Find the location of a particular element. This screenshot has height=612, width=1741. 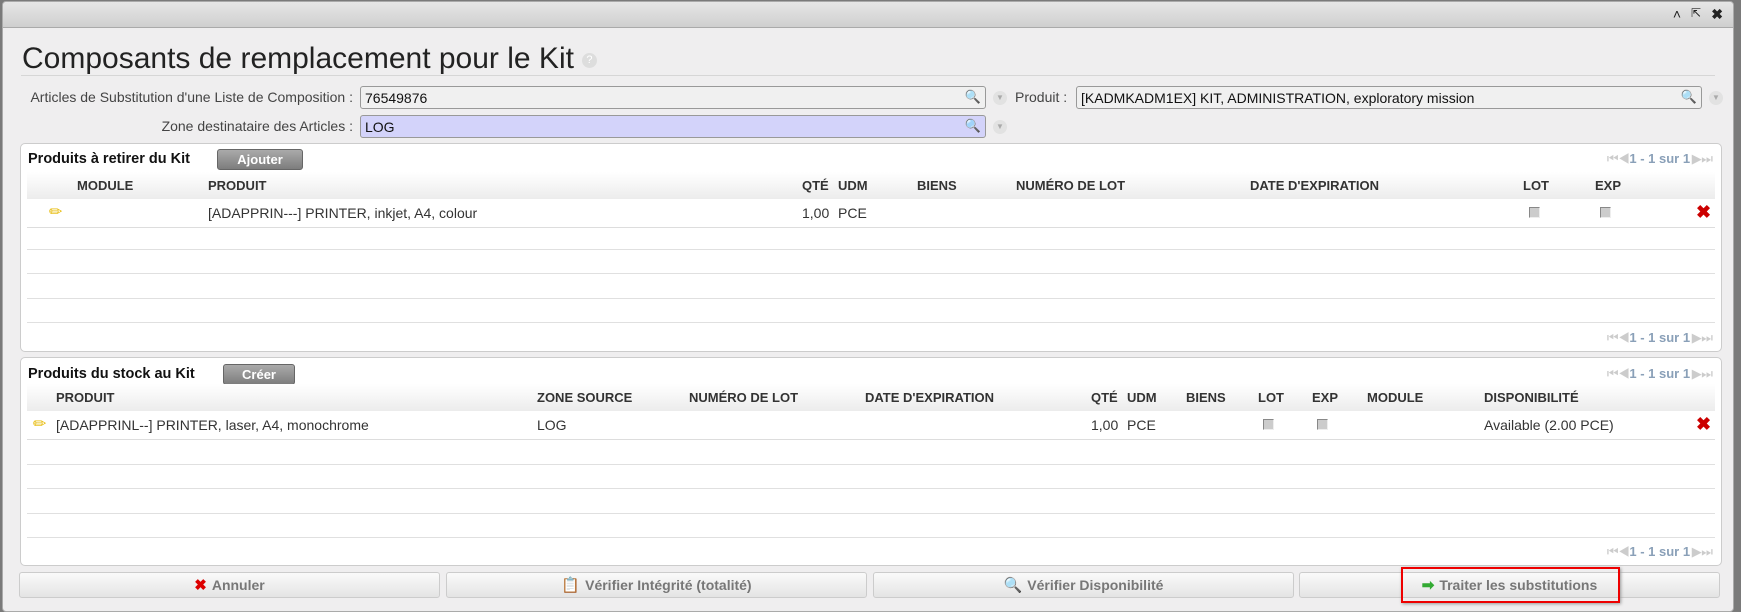

panel-title: Produits du stock au Kit is located at coordinates (111, 374).